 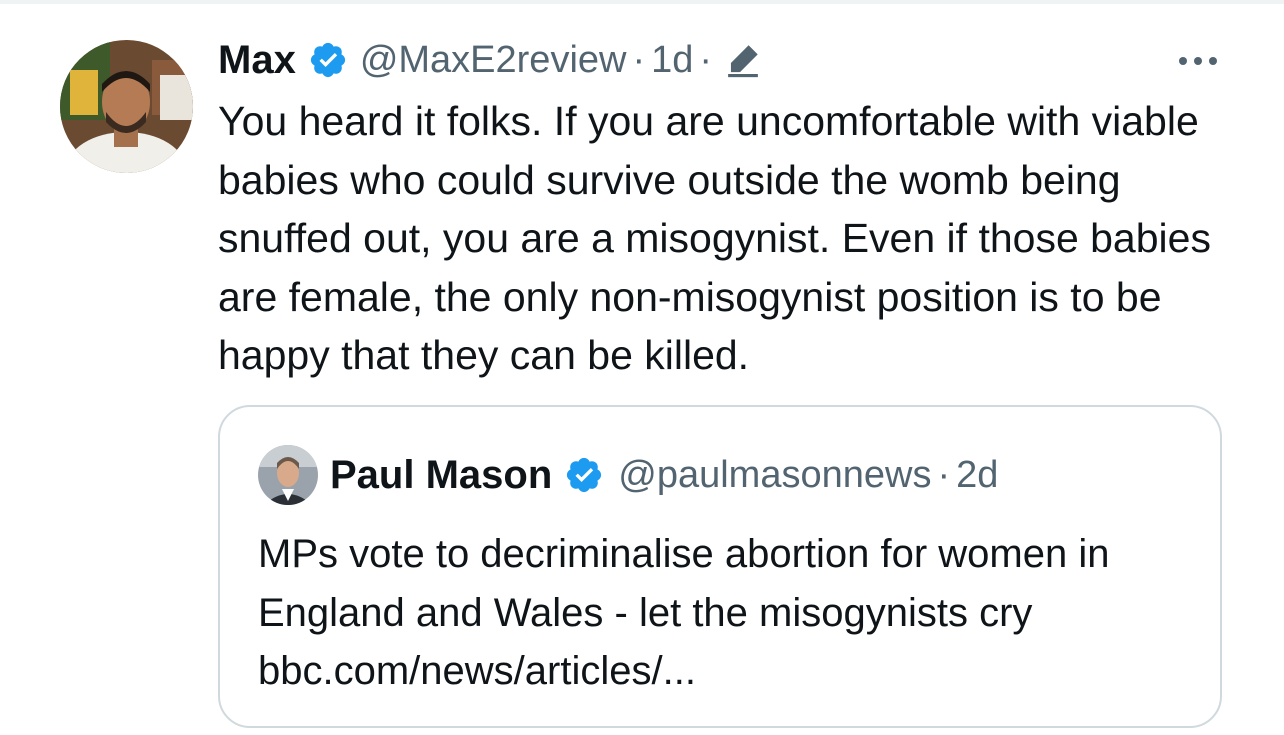 I want to click on quoted-author-avatar, so click(x=288, y=475).